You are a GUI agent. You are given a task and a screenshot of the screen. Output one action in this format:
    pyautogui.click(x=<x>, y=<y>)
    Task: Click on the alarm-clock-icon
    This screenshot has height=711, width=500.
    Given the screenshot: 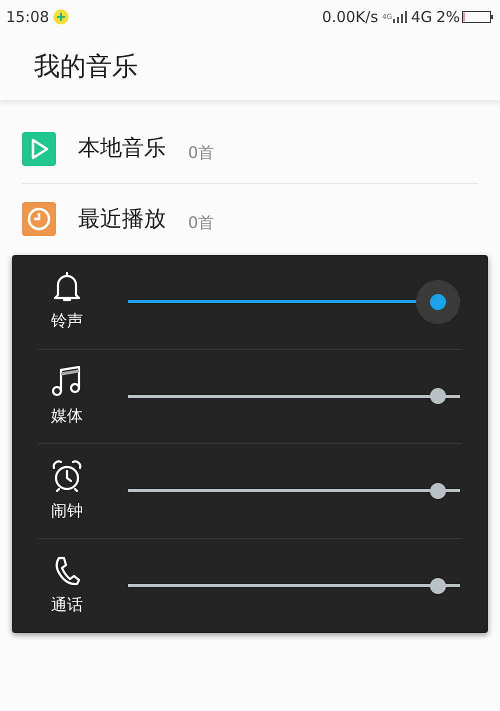 What is the action you would take?
    pyautogui.click(x=67, y=475)
    